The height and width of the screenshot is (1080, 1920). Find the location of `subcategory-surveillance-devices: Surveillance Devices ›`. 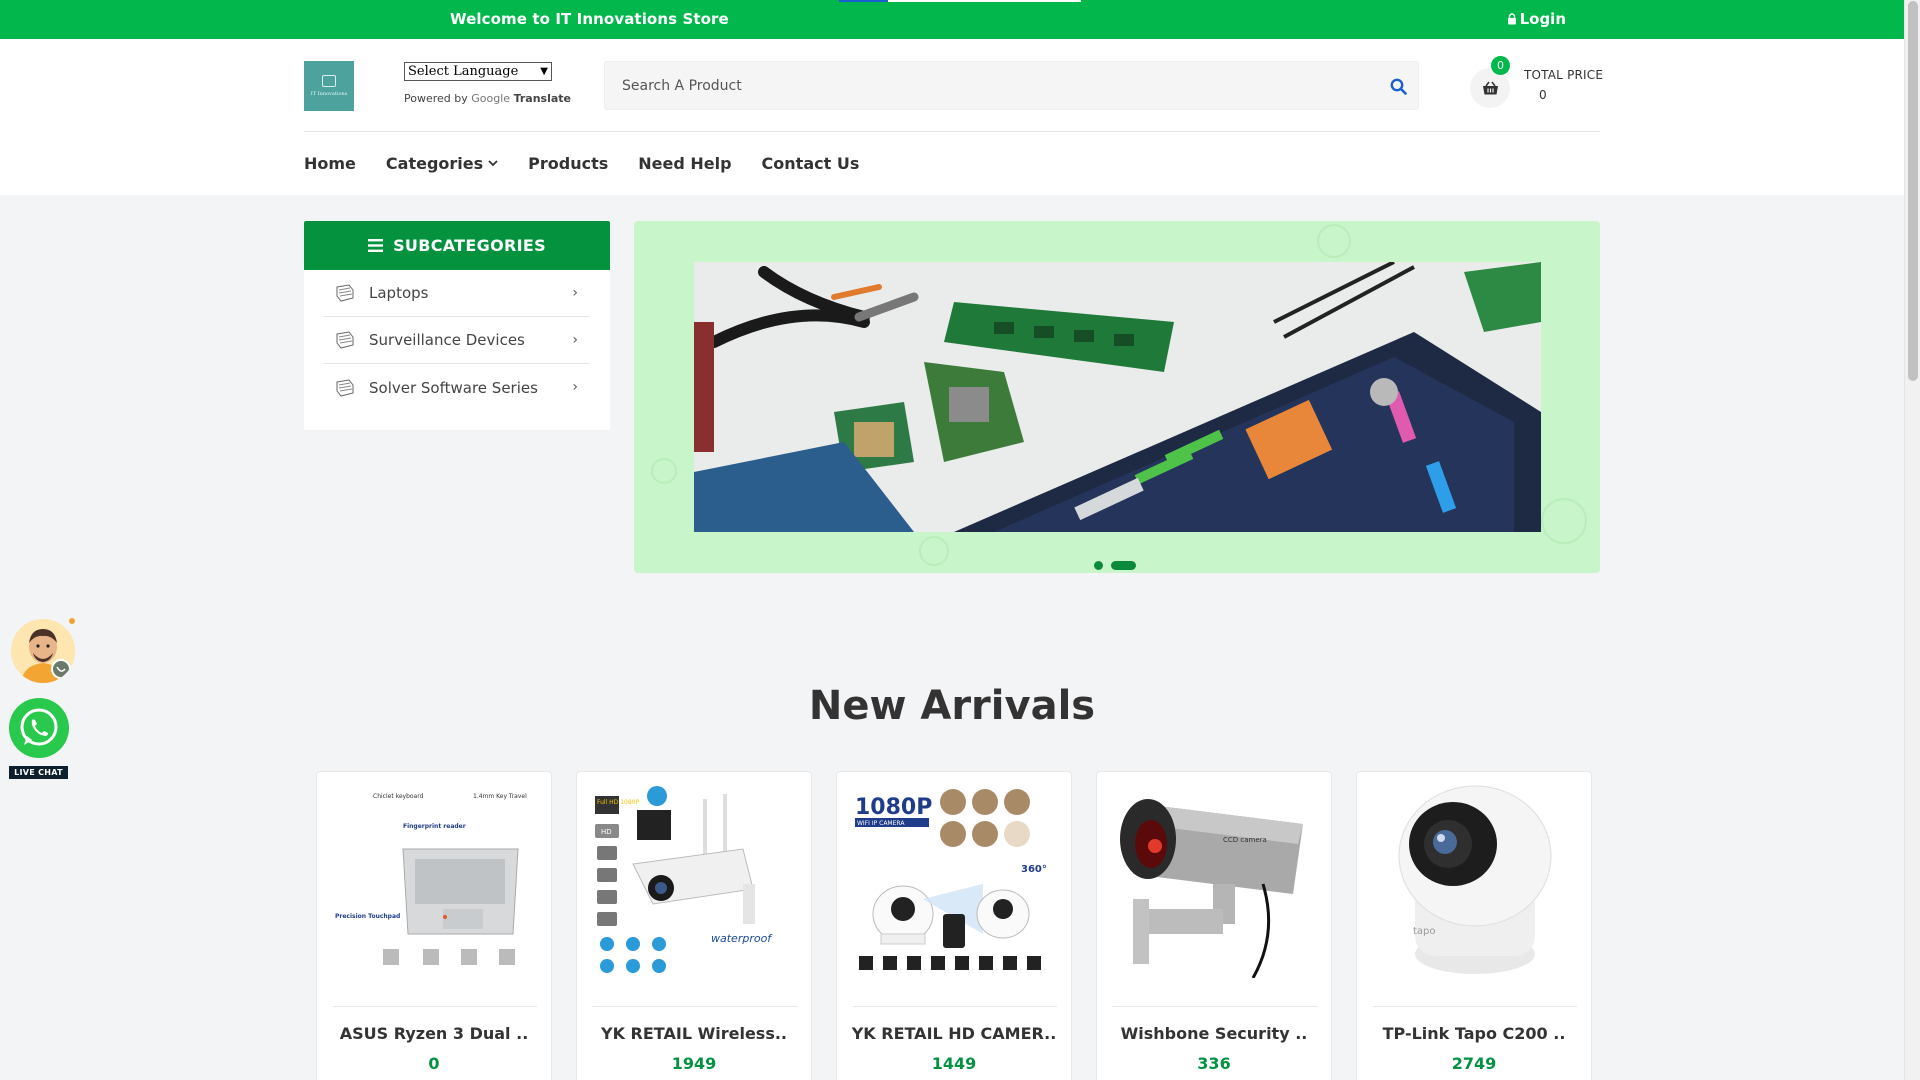

subcategory-surveillance-devices: Surveillance Devices › is located at coordinates (457, 340).